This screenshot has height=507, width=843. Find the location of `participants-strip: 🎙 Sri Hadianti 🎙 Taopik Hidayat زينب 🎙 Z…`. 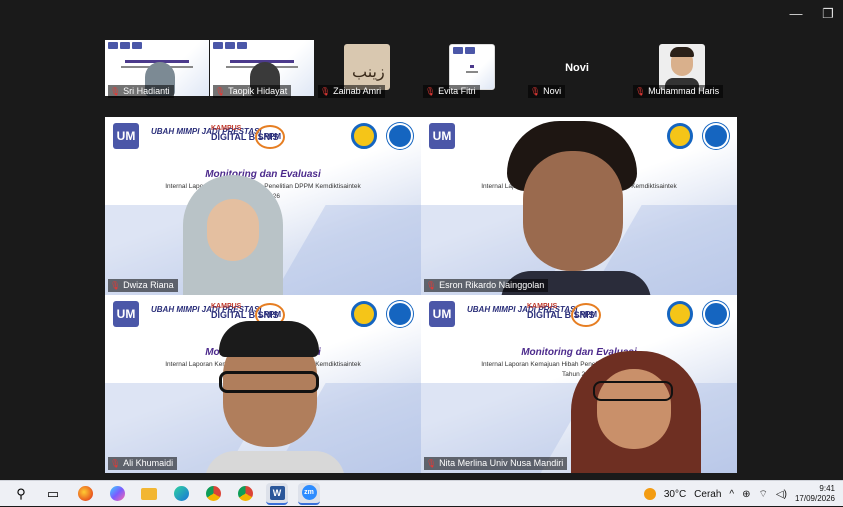

participants-strip: 🎙 Sri Hadianti 🎙 Taopik Hidayat زينب 🎙 Z… is located at coordinates (420, 68).